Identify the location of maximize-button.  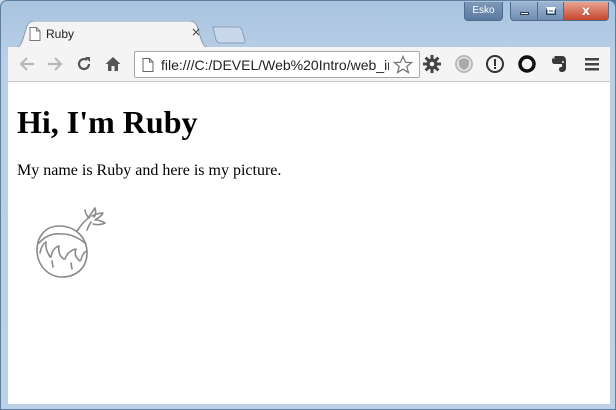
(550, 11).